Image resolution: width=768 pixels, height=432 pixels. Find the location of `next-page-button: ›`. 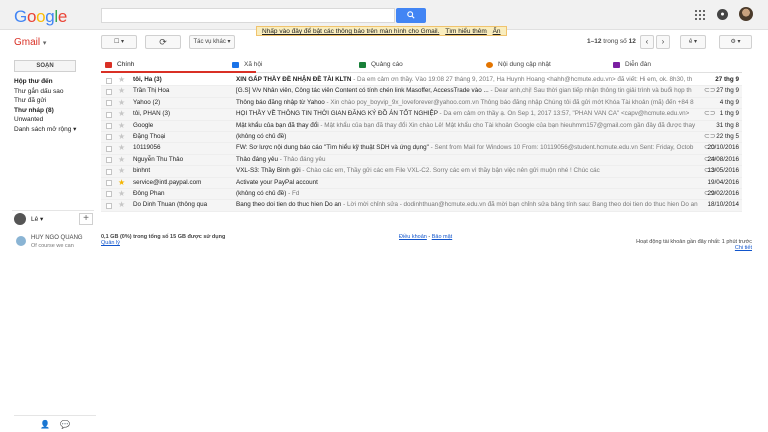

next-page-button: › is located at coordinates (663, 42).